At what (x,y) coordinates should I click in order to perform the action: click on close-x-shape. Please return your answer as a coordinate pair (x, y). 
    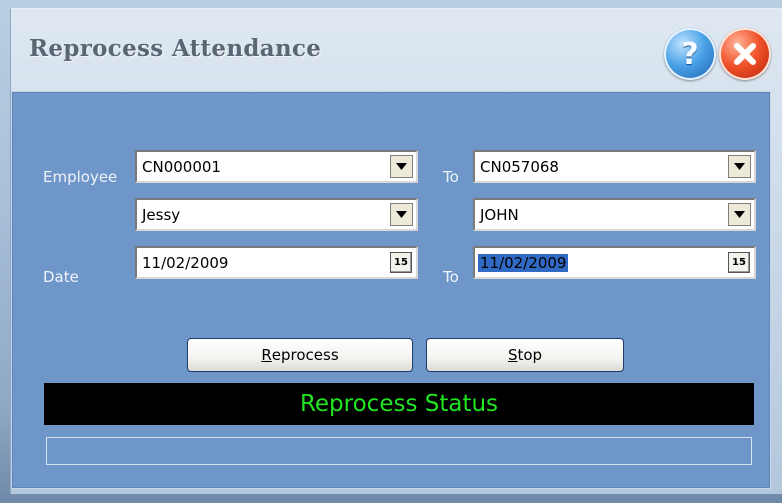
    Looking at the image, I should click on (745, 54).